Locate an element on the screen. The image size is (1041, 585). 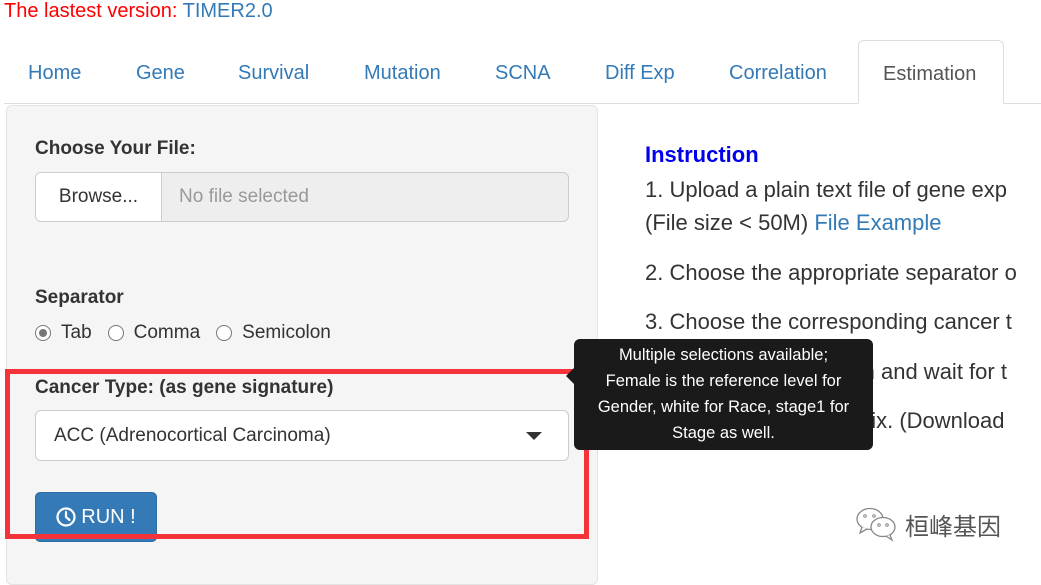
tab-gene: Gene is located at coordinates (160, 71).